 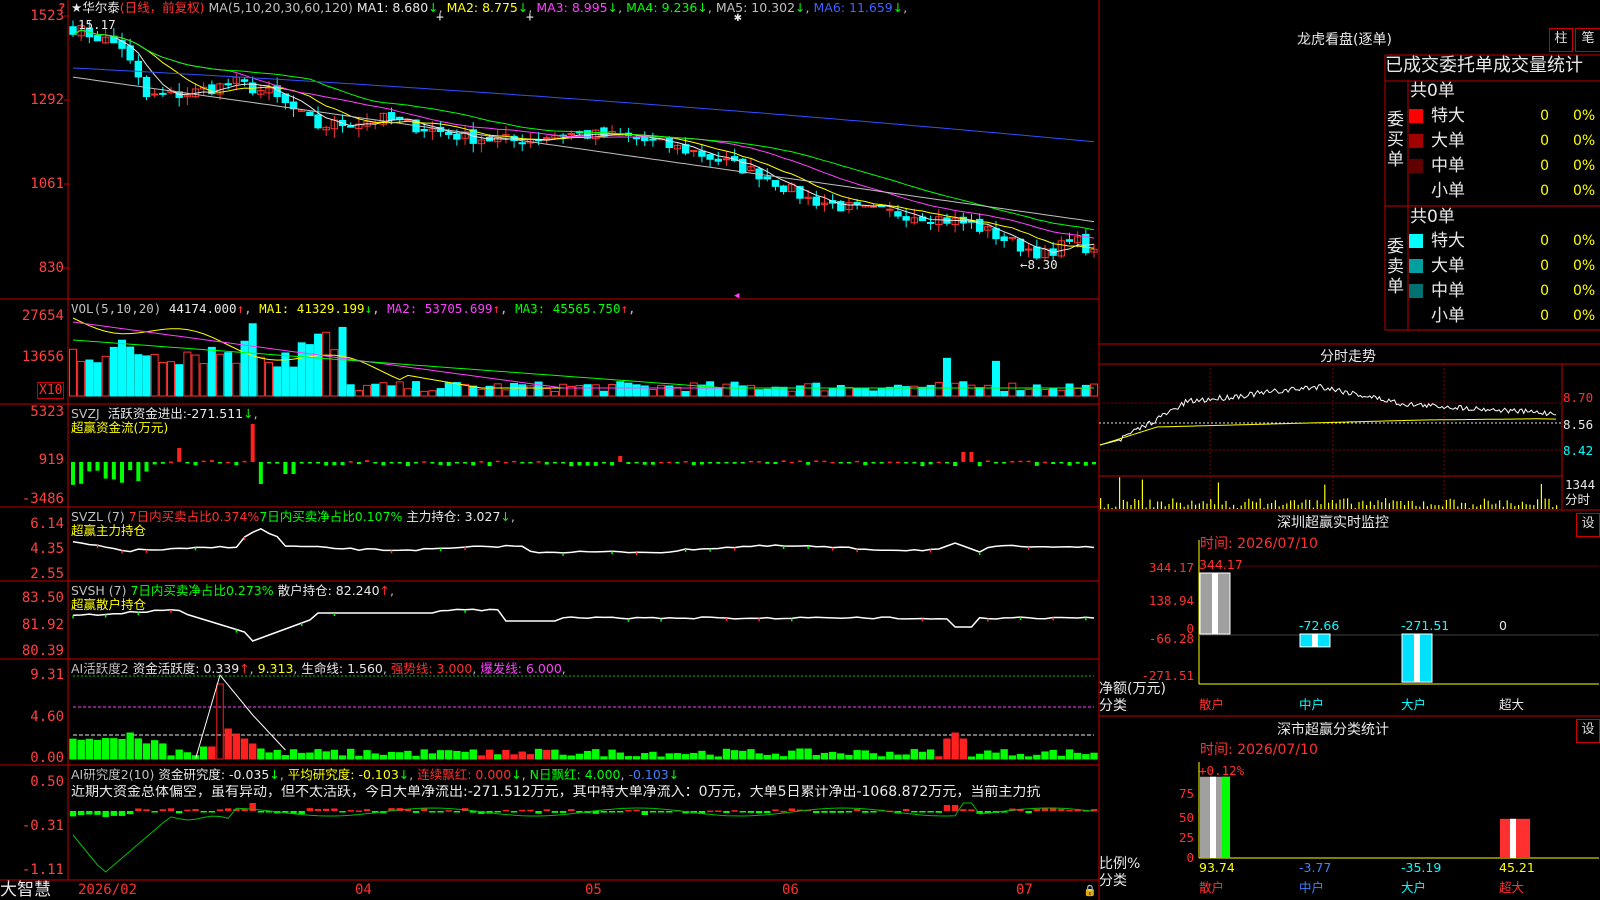 I want to click on monitor-axis-label: 138.94, so click(x=1171, y=600).